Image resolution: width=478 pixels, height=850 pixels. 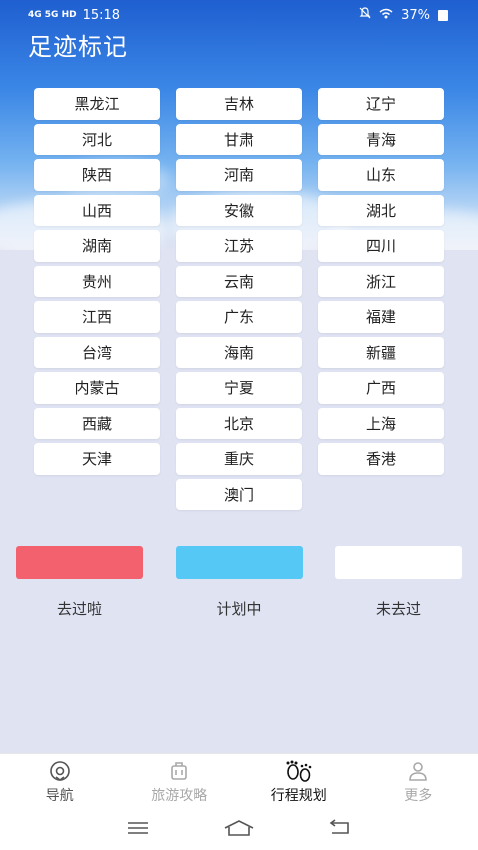 What do you see at coordinates (97, 459) in the screenshot?
I see `province-cell: 天津` at bounding box center [97, 459].